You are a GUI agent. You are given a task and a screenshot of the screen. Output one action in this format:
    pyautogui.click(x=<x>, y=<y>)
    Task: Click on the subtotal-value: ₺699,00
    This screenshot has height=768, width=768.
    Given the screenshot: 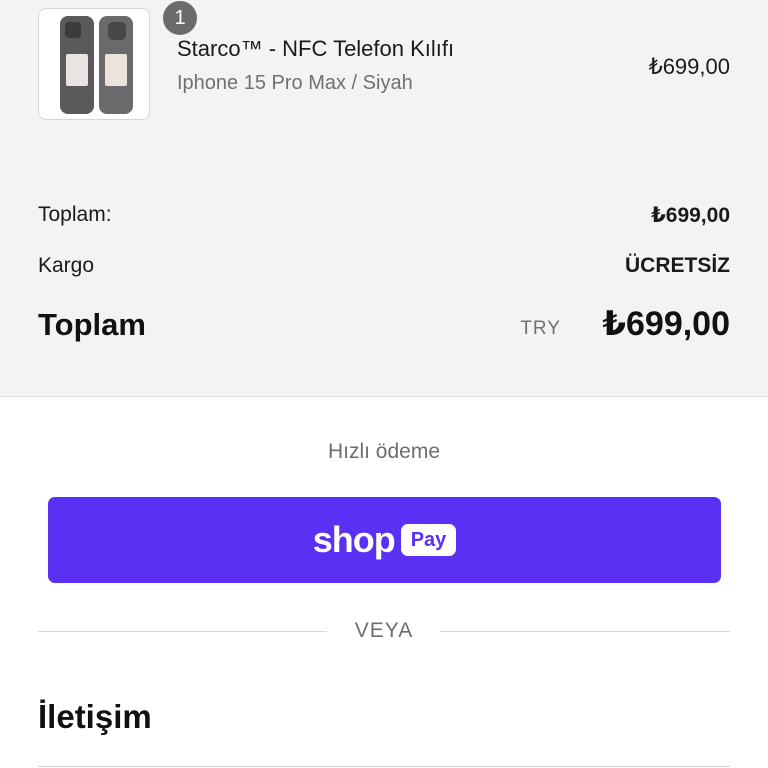 What is the action you would take?
    pyautogui.click(x=690, y=215)
    